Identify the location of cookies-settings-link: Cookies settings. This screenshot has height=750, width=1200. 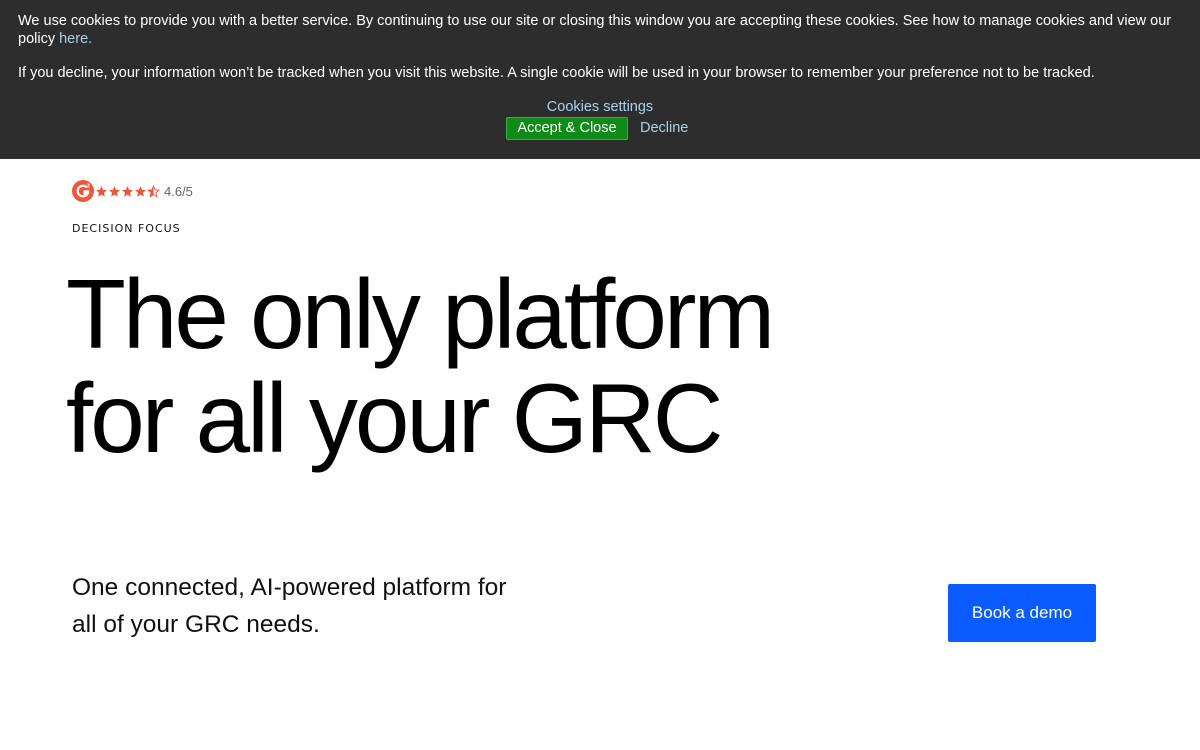
(600, 107).